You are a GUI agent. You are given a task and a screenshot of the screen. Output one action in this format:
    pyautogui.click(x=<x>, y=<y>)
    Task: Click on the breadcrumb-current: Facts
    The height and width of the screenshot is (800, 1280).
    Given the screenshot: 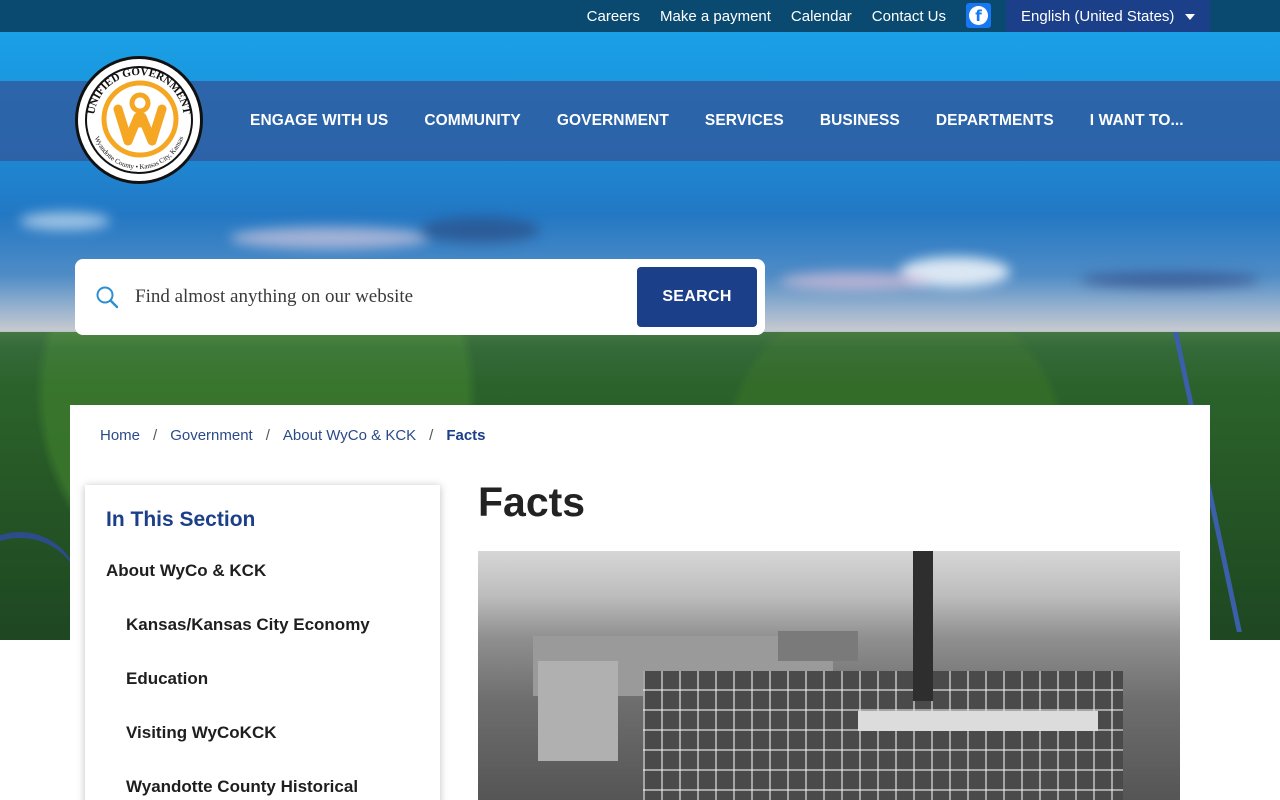 What is the action you would take?
    pyautogui.click(x=466, y=435)
    